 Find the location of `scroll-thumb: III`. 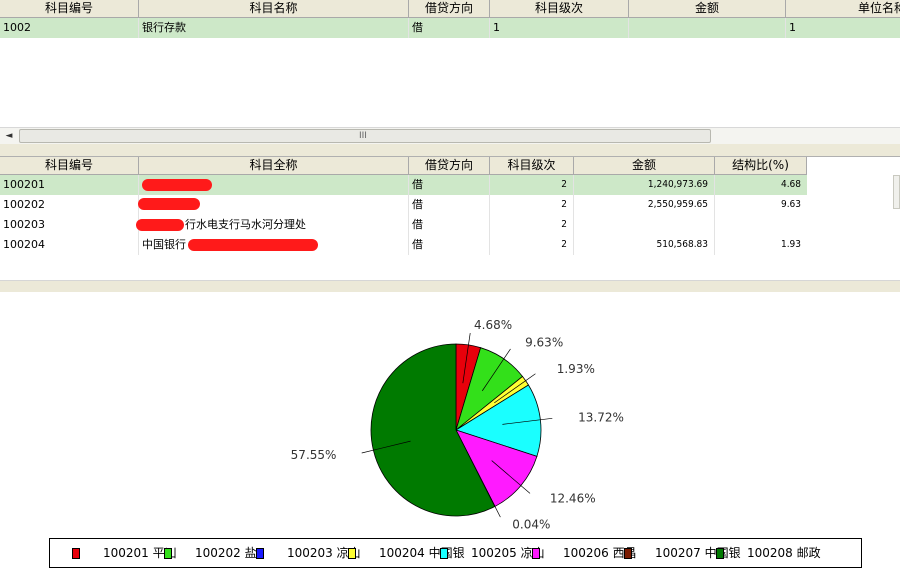

scroll-thumb: III is located at coordinates (365, 136).